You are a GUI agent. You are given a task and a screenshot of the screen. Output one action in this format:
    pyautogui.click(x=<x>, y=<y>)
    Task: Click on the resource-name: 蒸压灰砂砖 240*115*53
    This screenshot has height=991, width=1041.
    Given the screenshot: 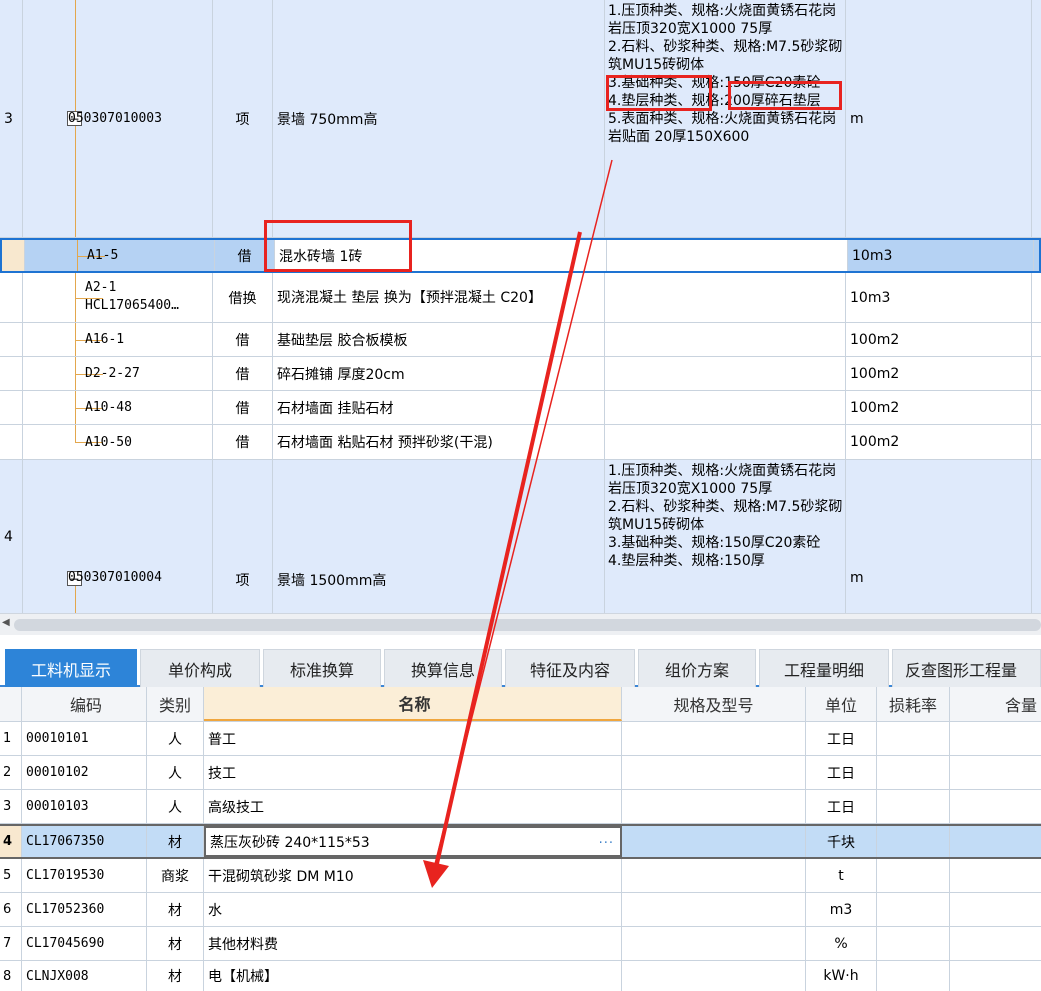 What is the action you would take?
    pyautogui.click(x=290, y=842)
    